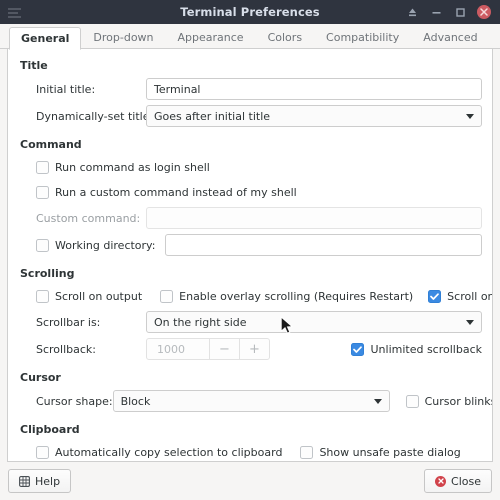 Image resolution: width=500 pixels, height=500 pixels. I want to click on close-circle-icon, so click(441, 481).